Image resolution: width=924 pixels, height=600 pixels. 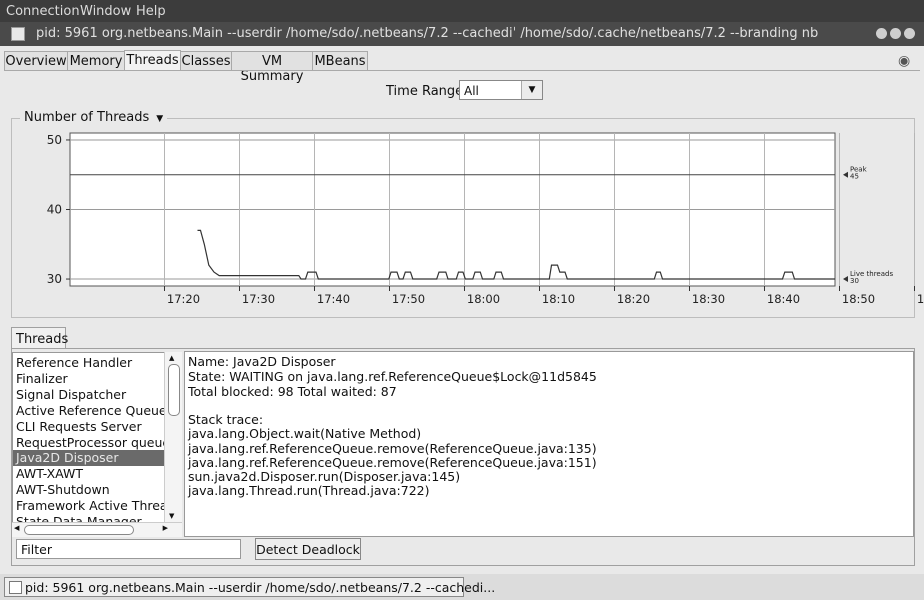 What do you see at coordinates (71, 395) in the screenshot?
I see `list-item: Signal Dispatcher` at bounding box center [71, 395].